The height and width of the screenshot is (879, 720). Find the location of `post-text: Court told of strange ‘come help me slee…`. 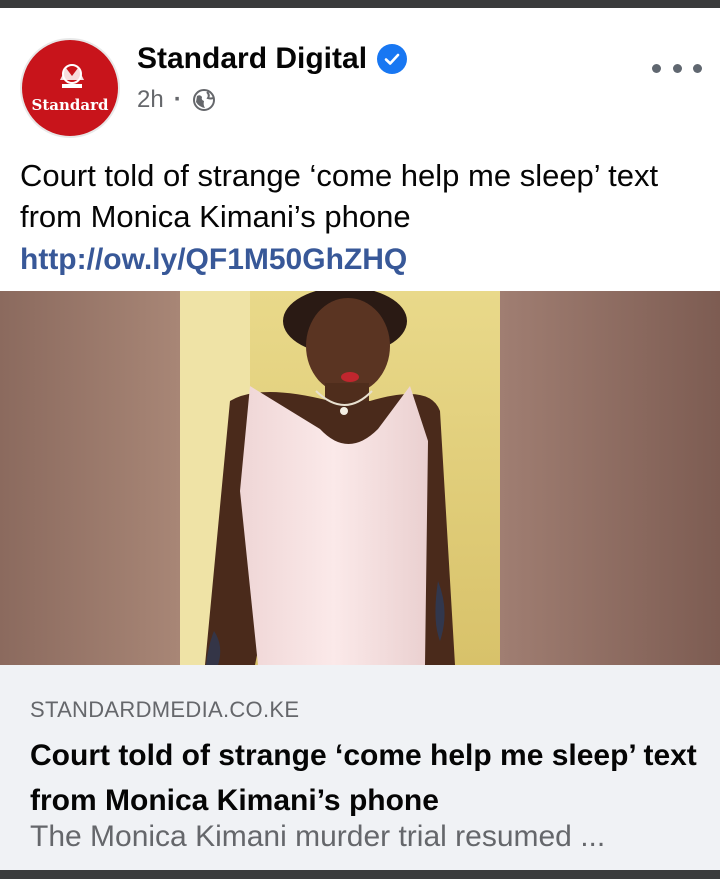

post-text: Court told of strange ‘come help me slee… is located at coordinates (339, 196).